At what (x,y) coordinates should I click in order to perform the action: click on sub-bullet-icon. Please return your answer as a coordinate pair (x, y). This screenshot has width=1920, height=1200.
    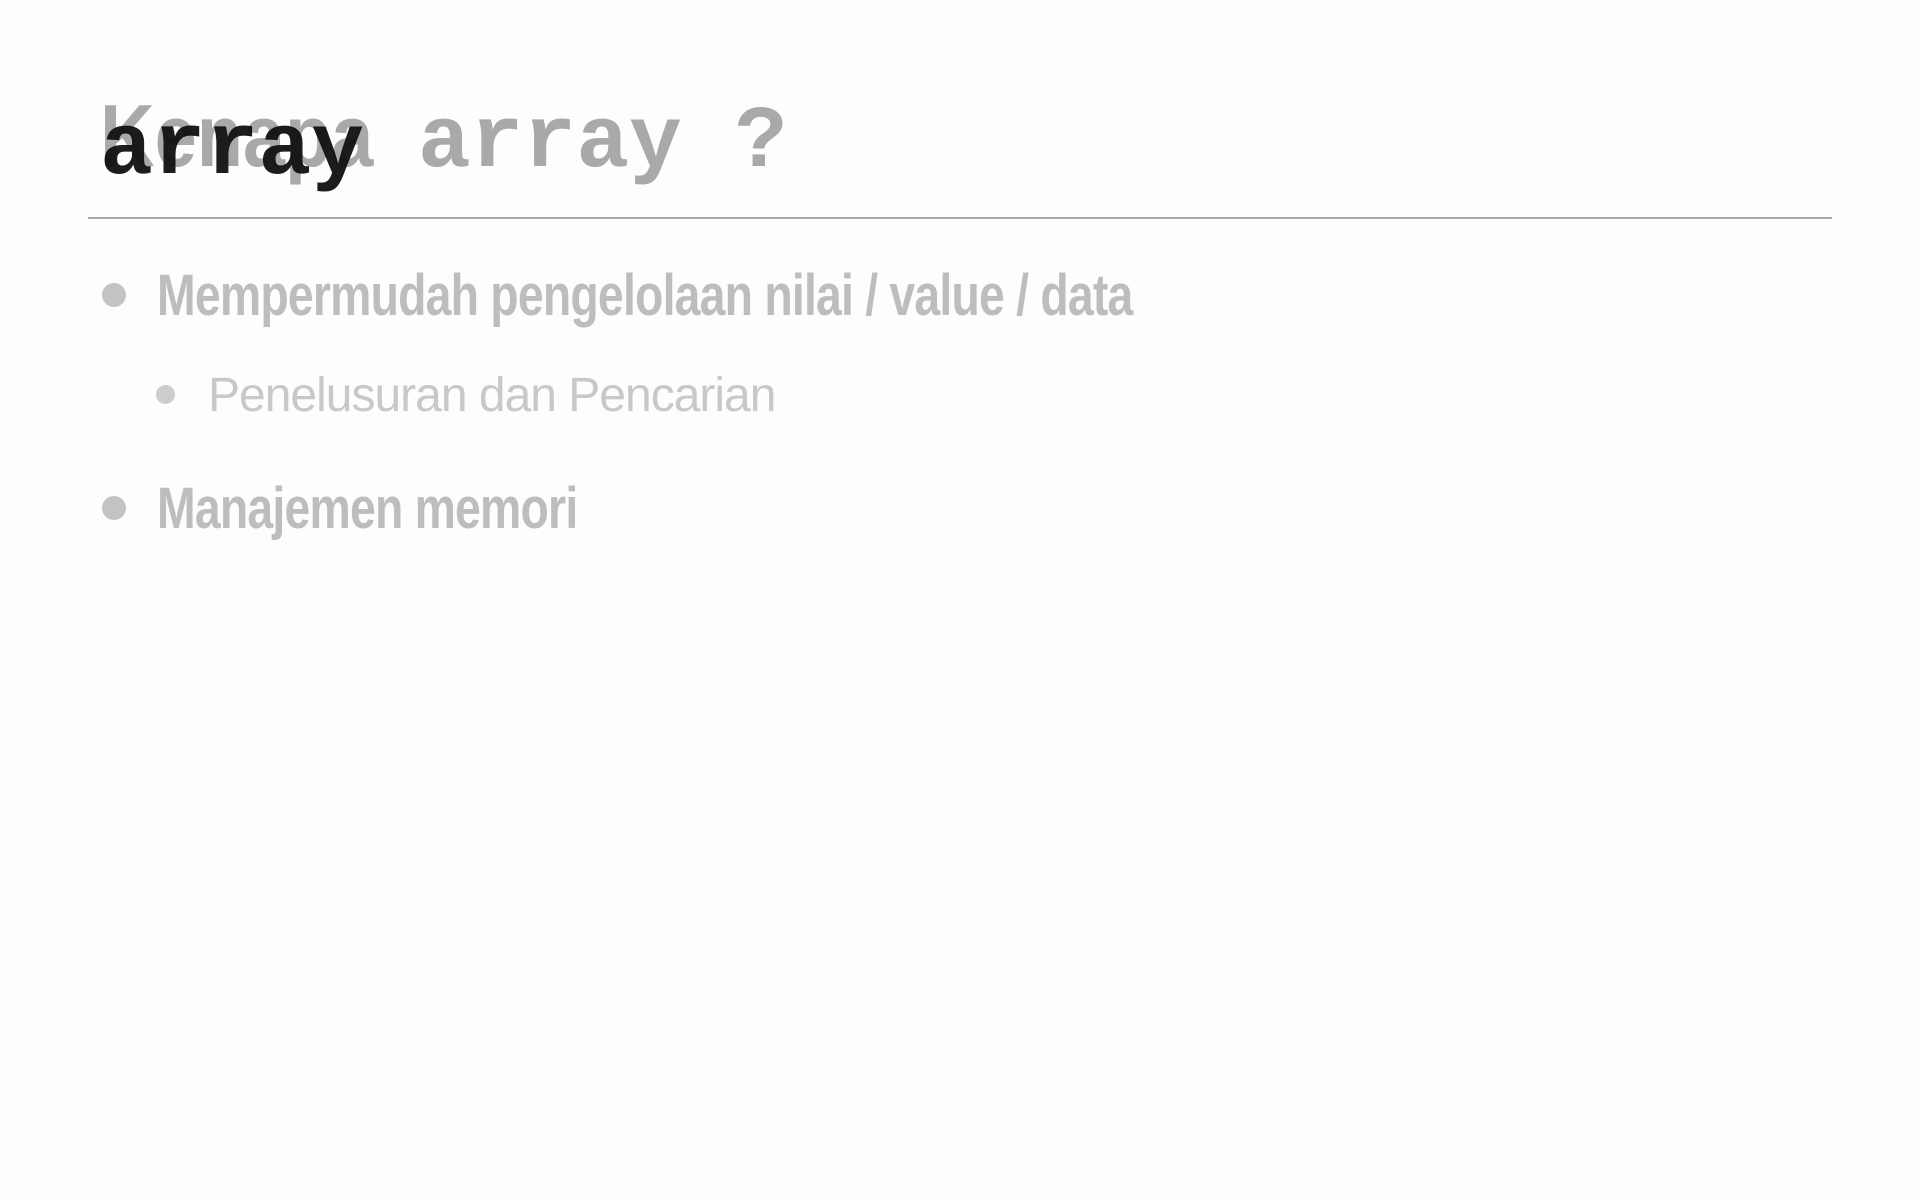
    Looking at the image, I should click on (165, 394).